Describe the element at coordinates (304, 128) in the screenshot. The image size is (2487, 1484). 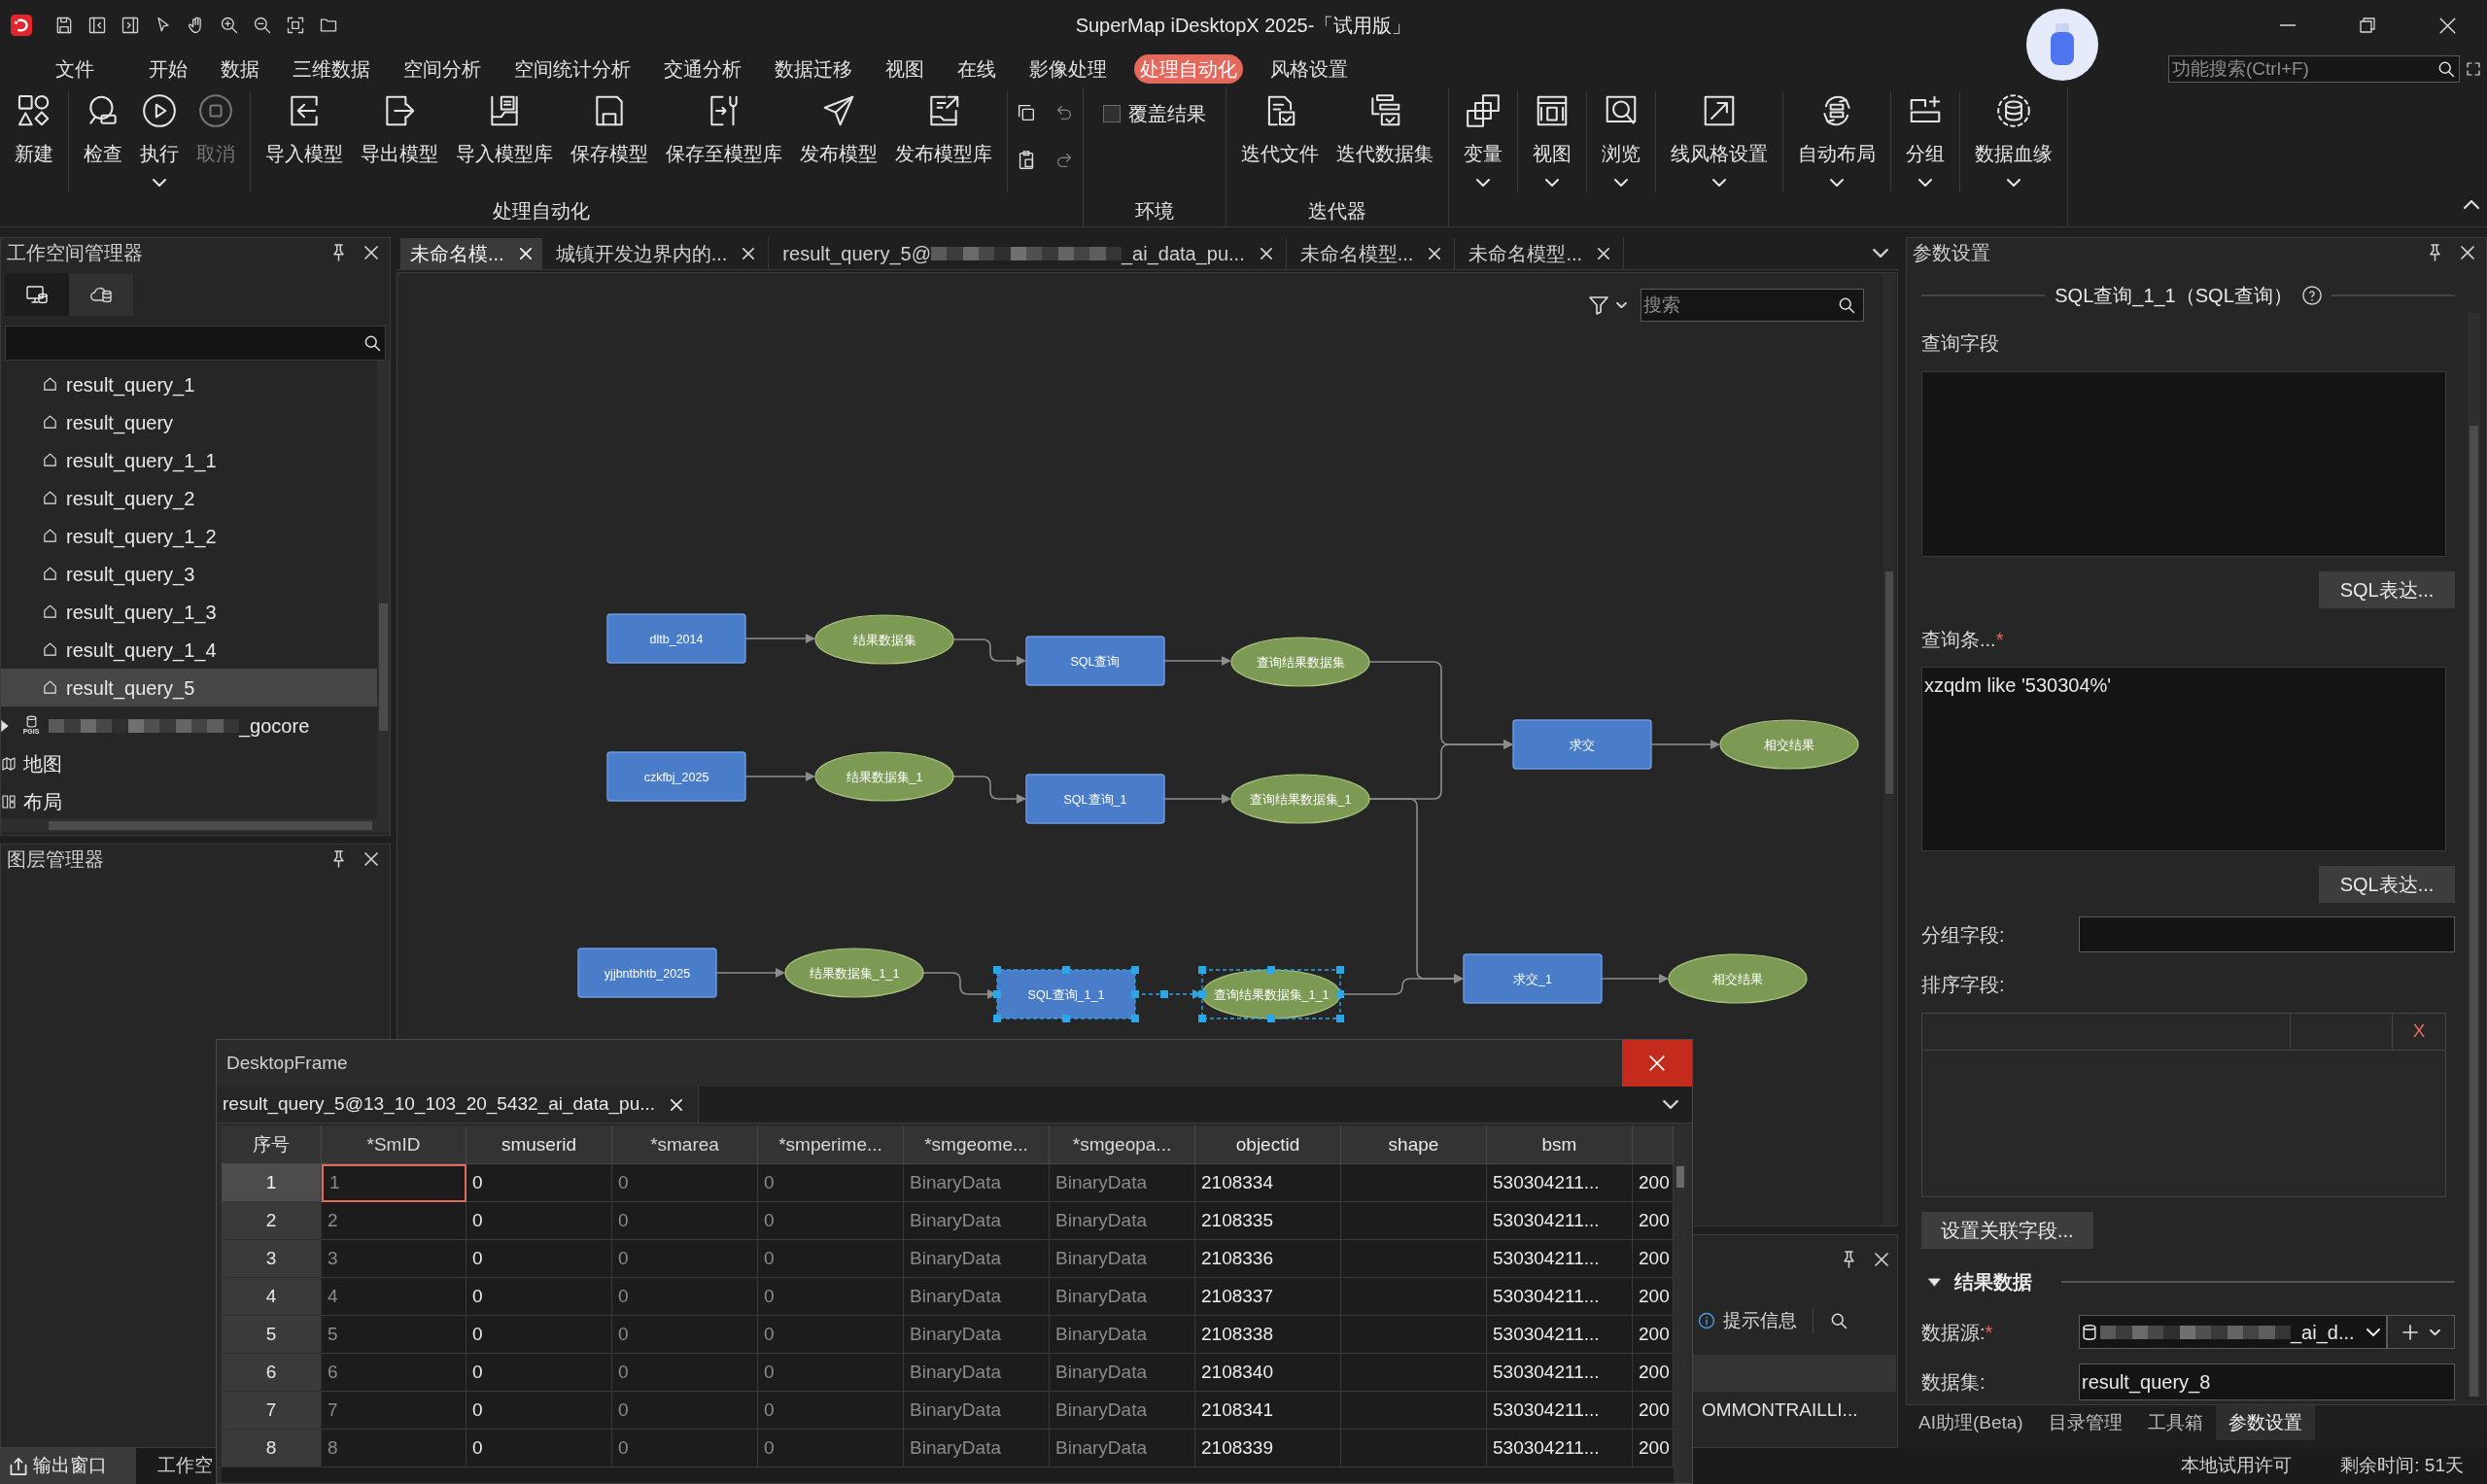
I see `ribbon-button: 导入模型` at that location.